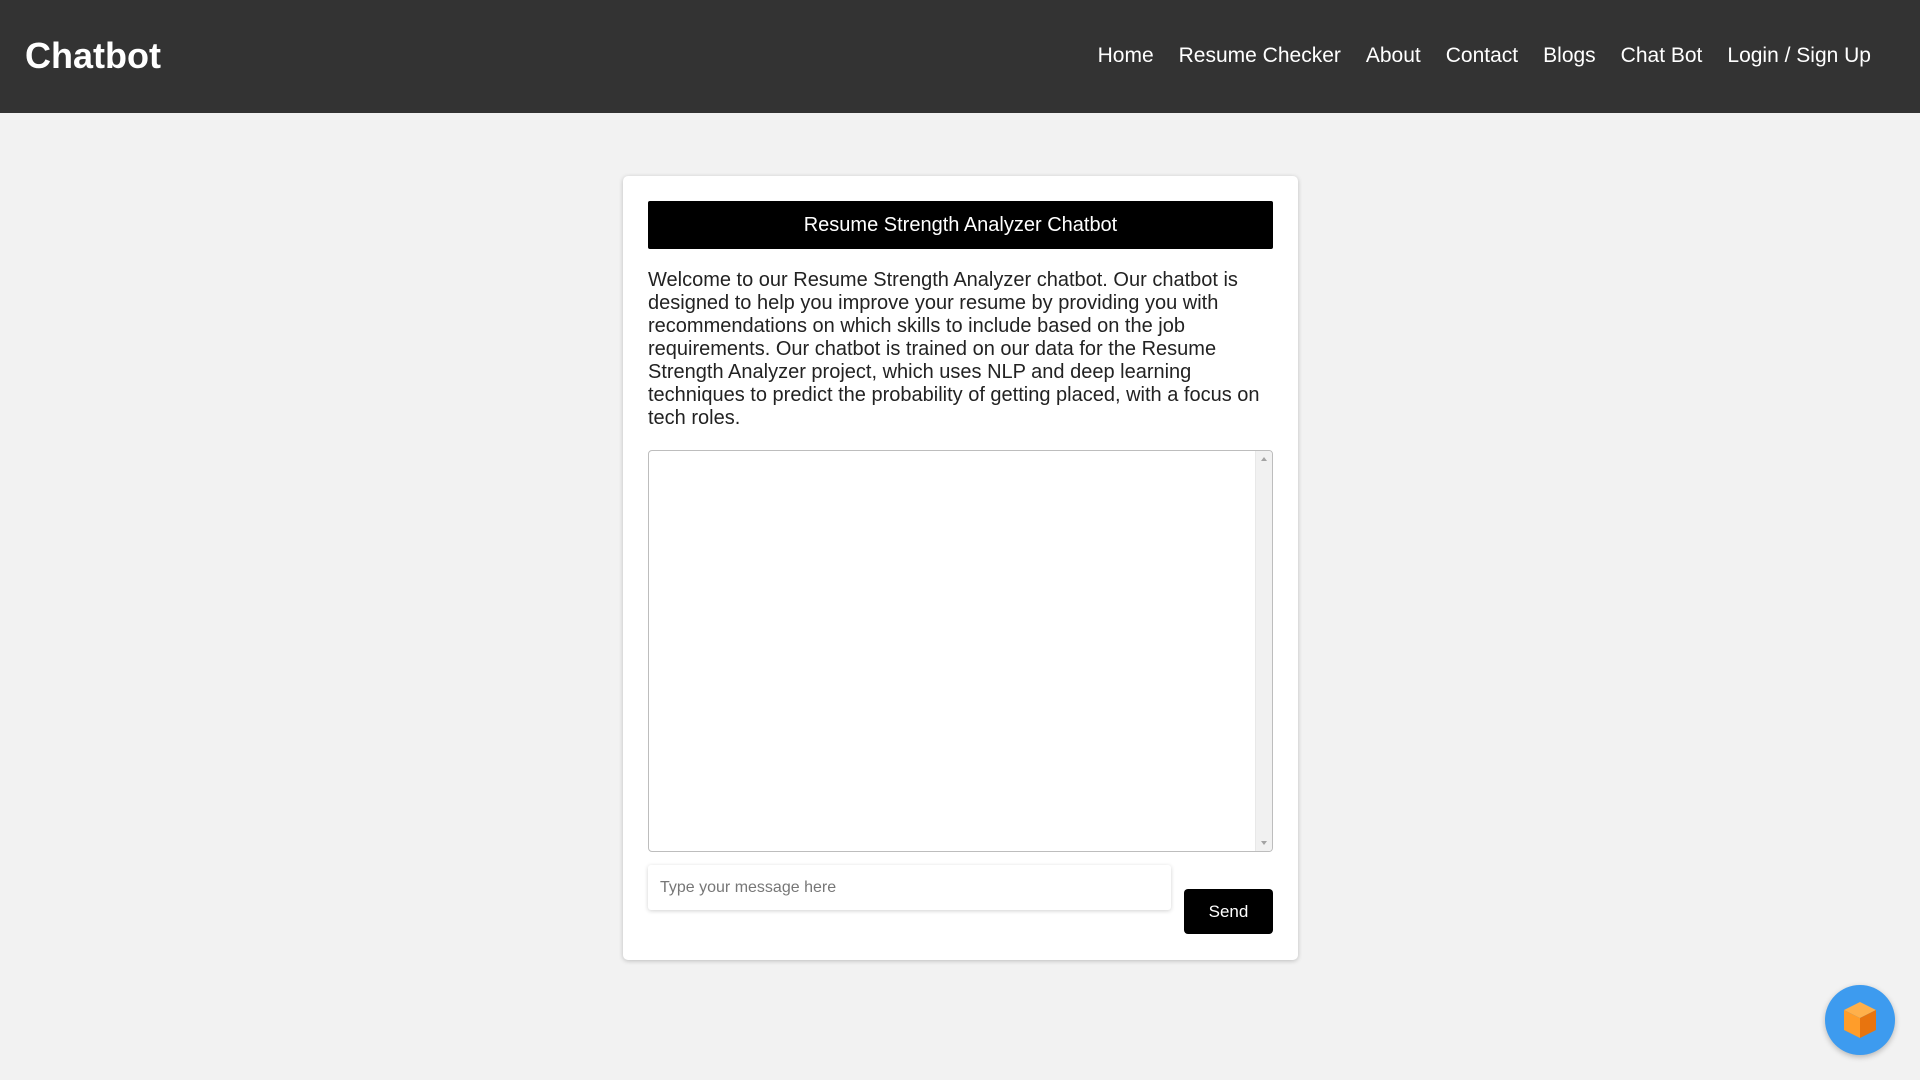  What do you see at coordinates (960, 651) in the screenshot?
I see `chat-log` at bounding box center [960, 651].